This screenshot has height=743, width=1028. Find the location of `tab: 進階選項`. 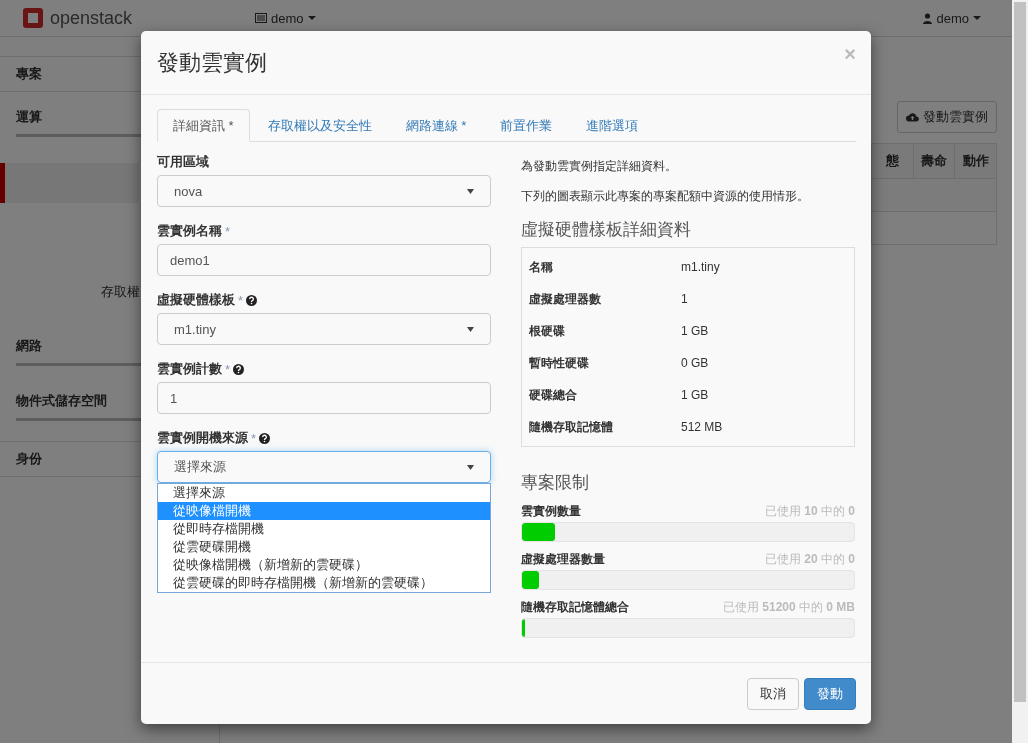

tab: 進階選項 is located at coordinates (612, 125).